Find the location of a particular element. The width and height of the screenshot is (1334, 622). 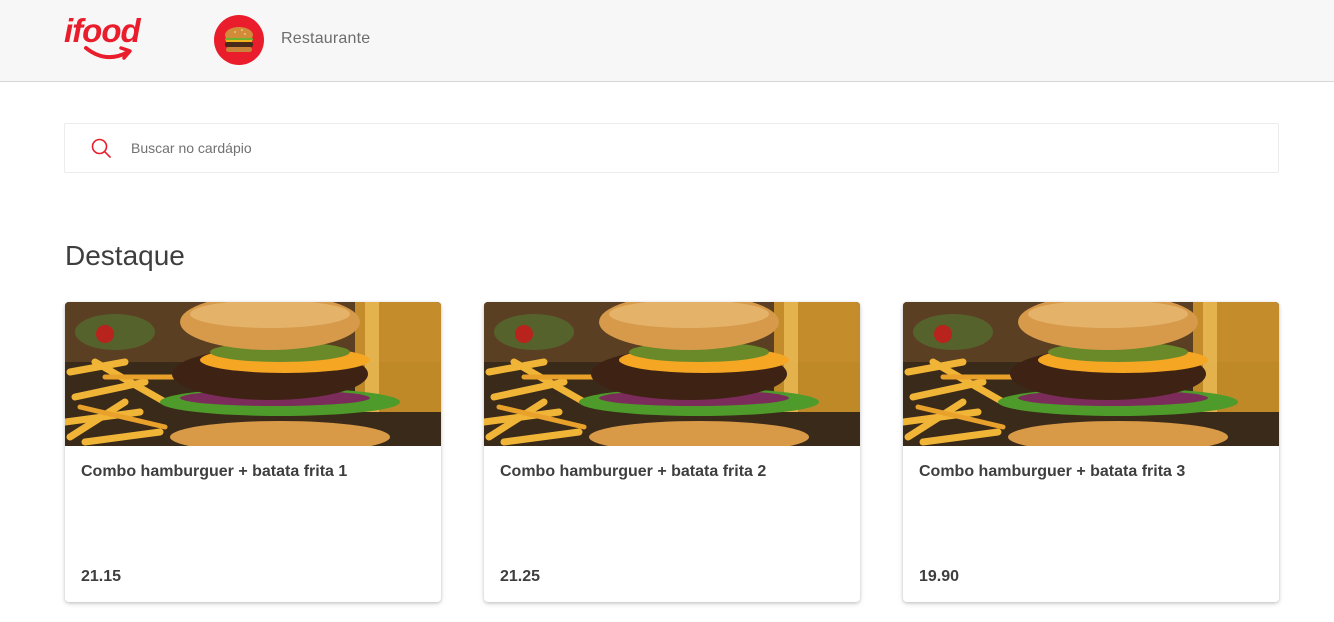

restaurant-avatar is located at coordinates (239, 40).